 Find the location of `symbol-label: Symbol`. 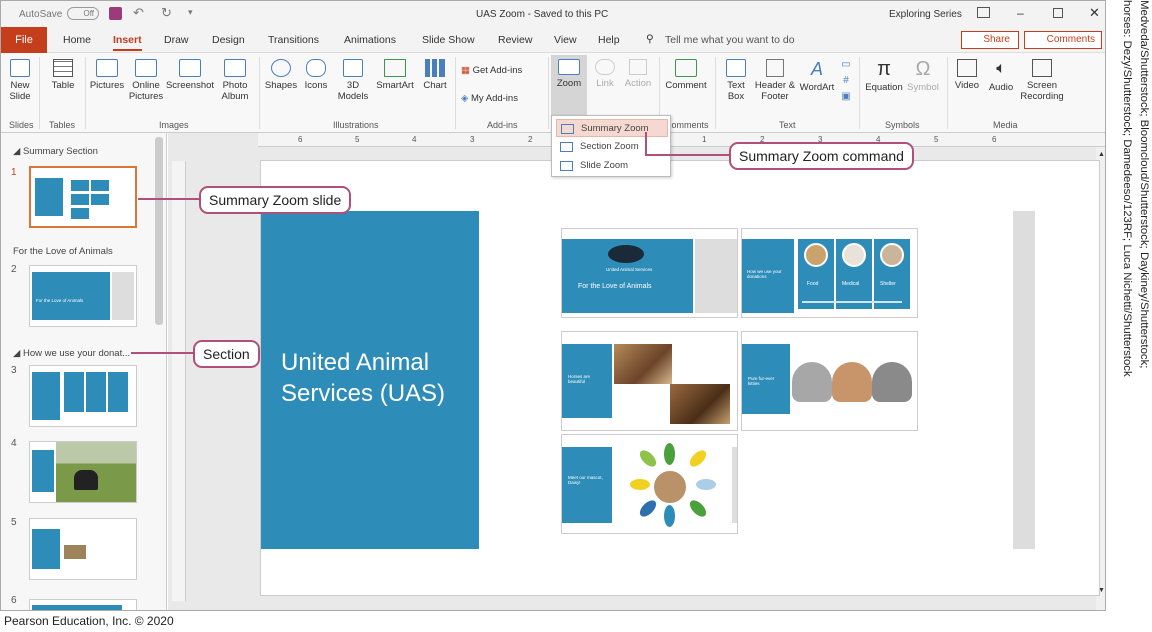

symbol-label: Symbol is located at coordinates (923, 87).